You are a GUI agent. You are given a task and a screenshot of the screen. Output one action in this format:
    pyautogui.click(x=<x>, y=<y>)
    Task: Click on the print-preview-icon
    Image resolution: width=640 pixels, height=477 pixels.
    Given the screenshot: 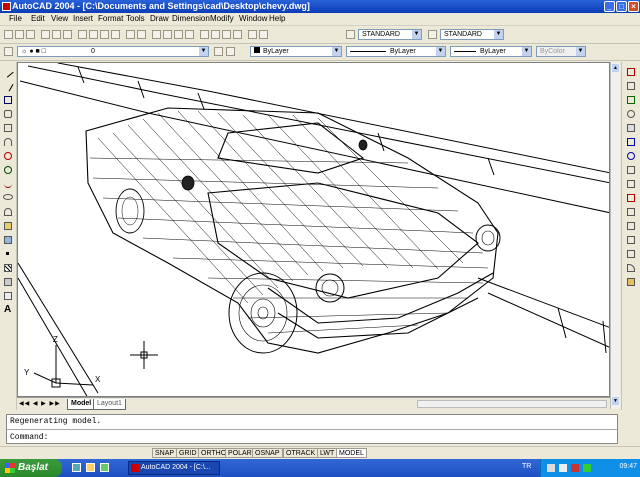 What is the action you would take?
    pyautogui.click(x=56, y=34)
    